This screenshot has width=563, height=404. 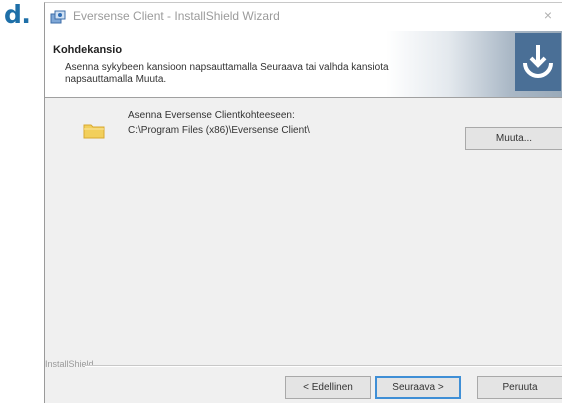 What do you see at coordinates (176, 16) in the screenshot?
I see `window-title: Eversense Client - InstallShield Wizard` at bounding box center [176, 16].